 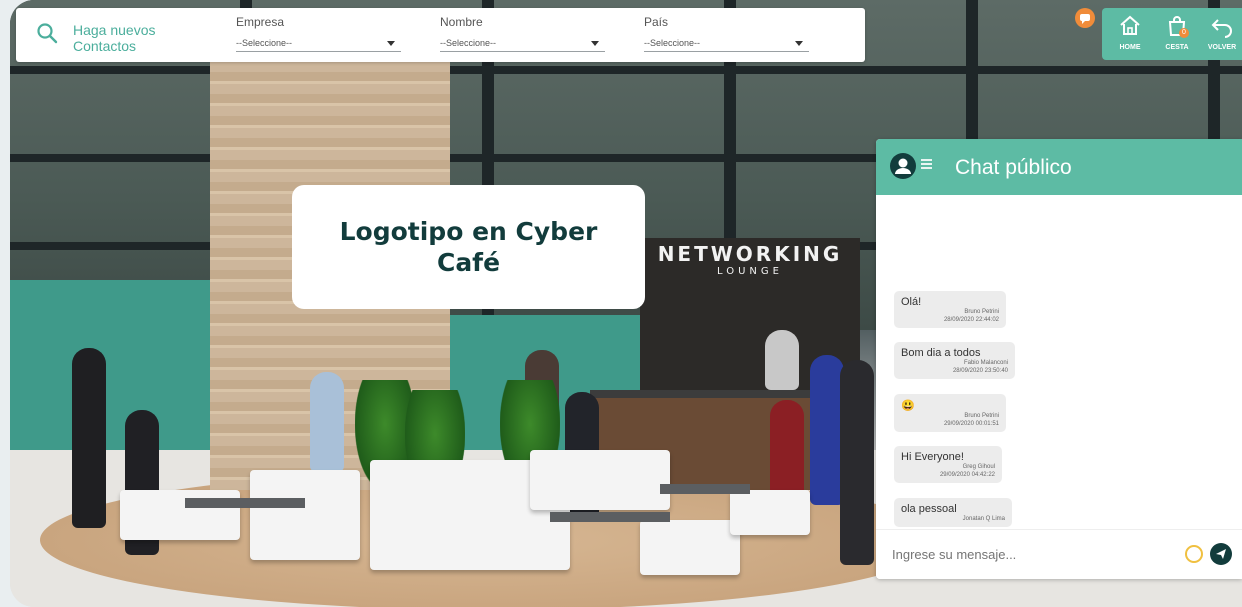 I want to click on chat-message: 😃 Bruno Petrini 29/09/2020 00:01:51, so click(x=950, y=413).